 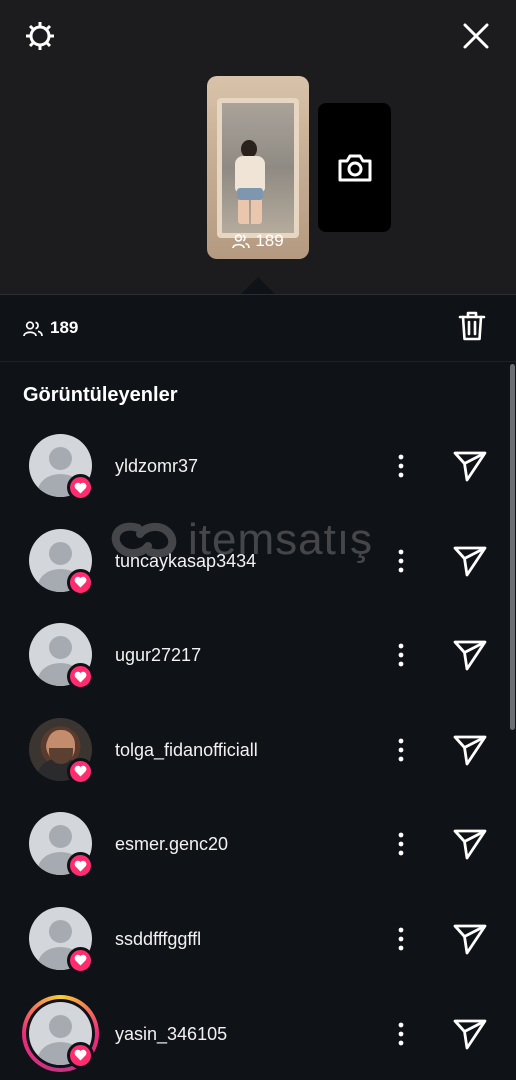 I want to click on settings-button, so click(x=40, y=36).